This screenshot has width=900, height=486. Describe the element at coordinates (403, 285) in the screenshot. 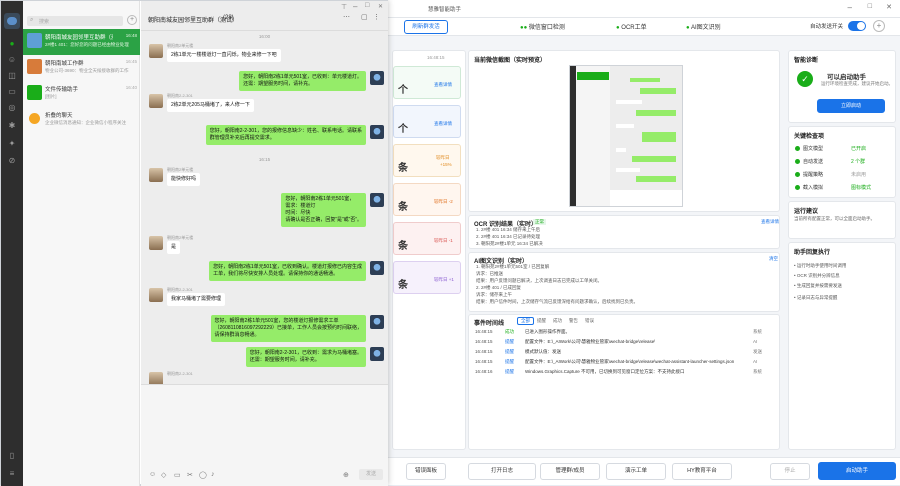

I see `stat-value: 条` at that location.